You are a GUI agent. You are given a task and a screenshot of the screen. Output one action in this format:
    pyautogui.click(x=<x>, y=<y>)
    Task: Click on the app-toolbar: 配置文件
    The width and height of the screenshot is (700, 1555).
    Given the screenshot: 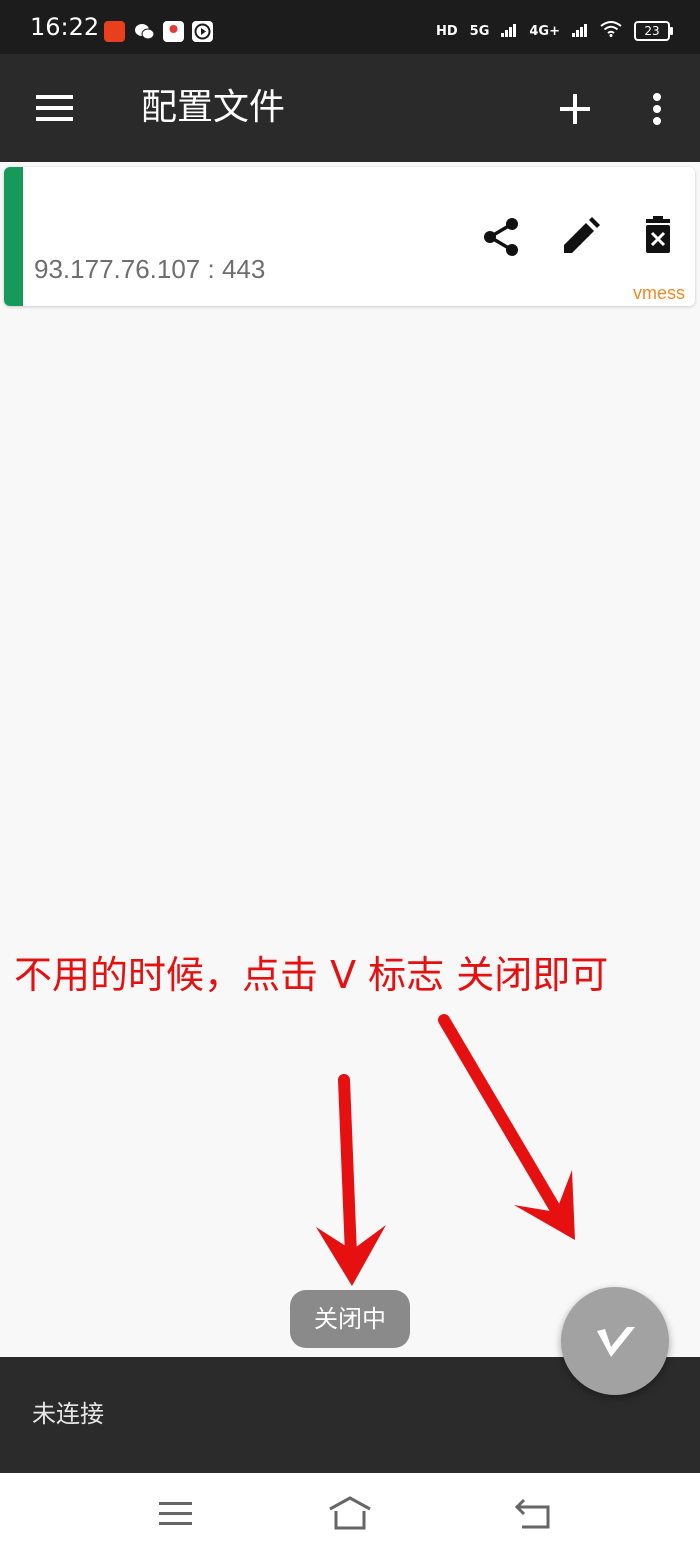 What is the action you would take?
    pyautogui.click(x=350, y=108)
    